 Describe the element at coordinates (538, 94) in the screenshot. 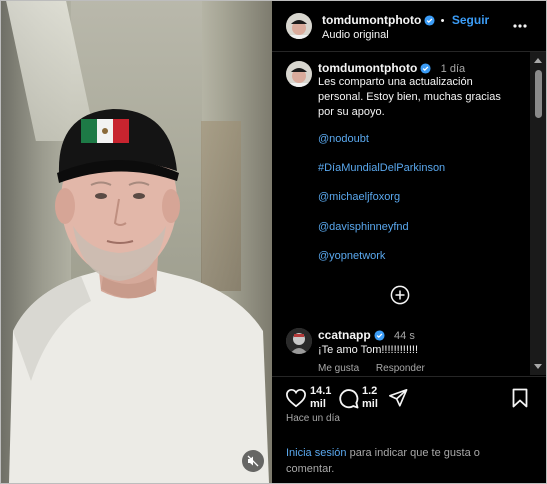

I see `scroll-thumb` at that location.